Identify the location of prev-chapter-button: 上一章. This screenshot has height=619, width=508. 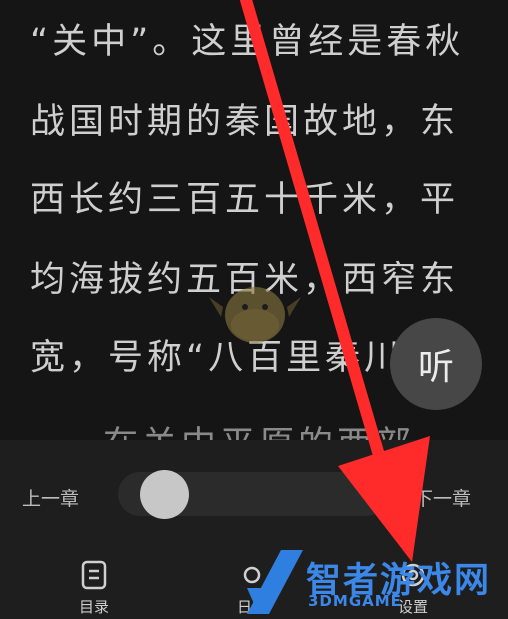
(50, 497).